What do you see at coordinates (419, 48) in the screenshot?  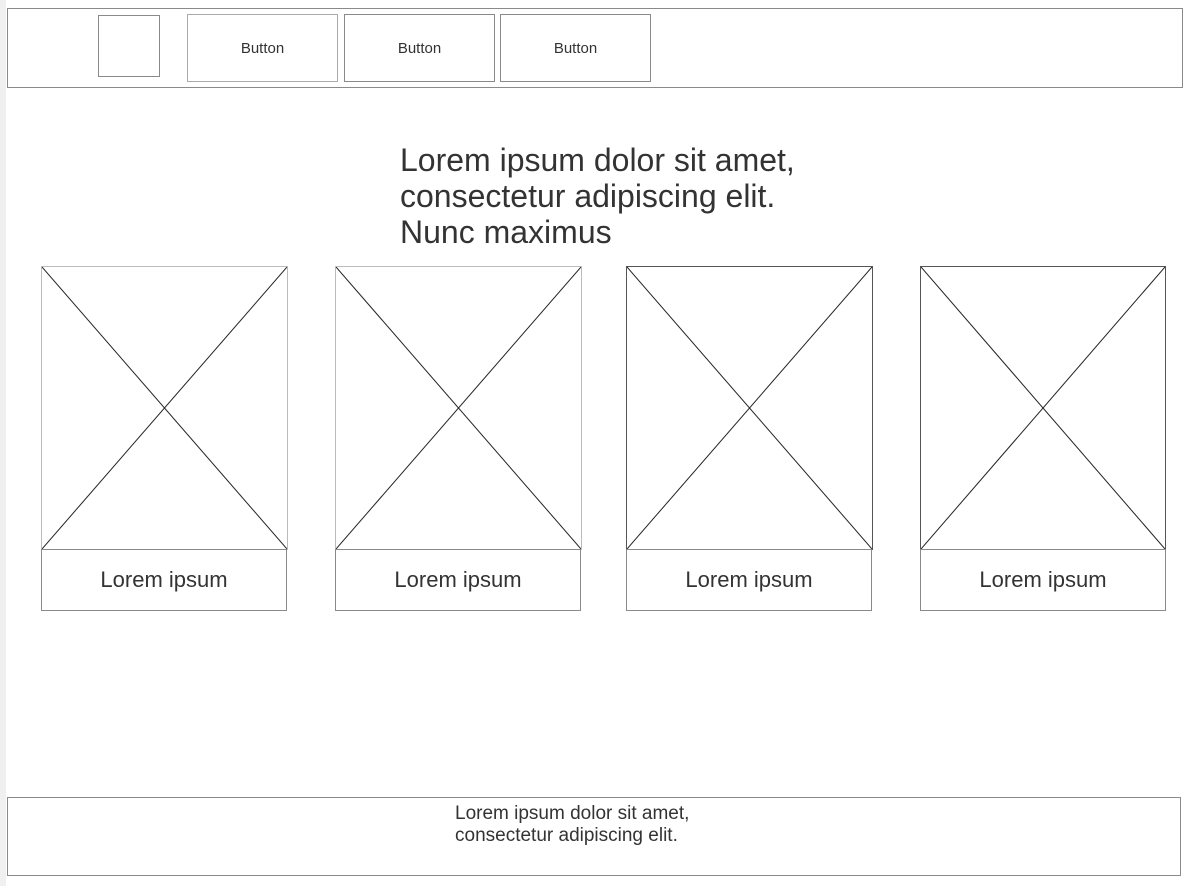 I see `nav-button-2: Button` at bounding box center [419, 48].